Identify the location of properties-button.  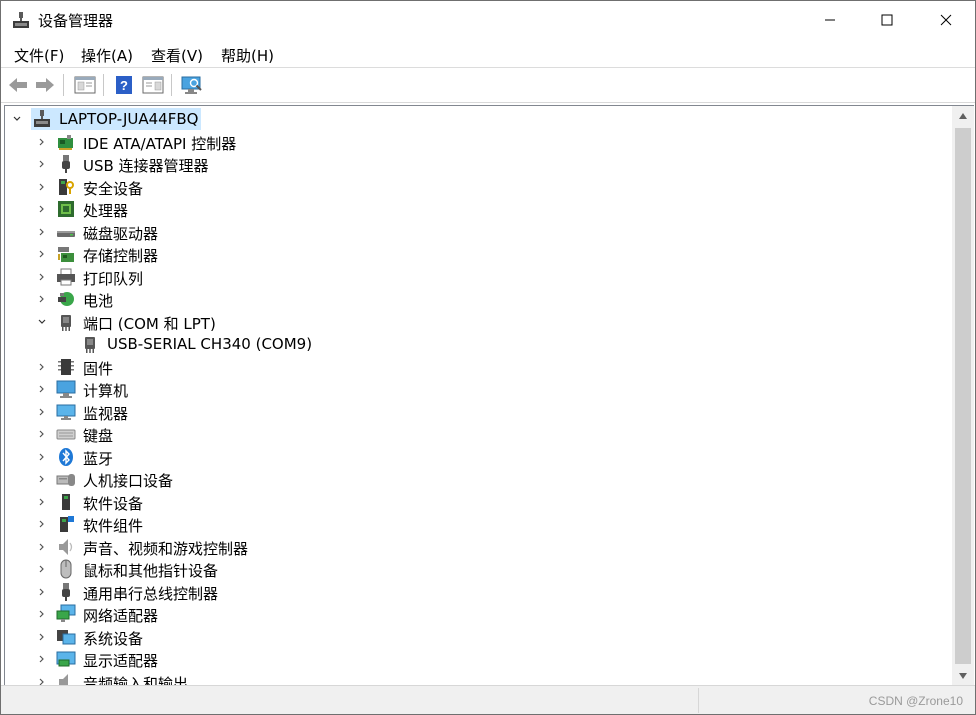
(85, 85).